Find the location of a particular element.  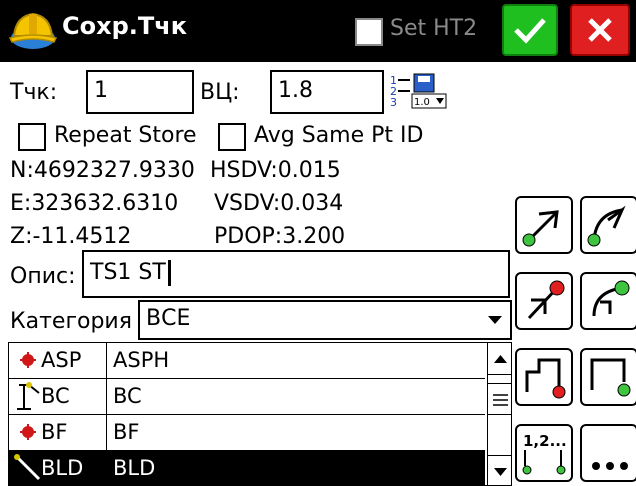

checkmark-icon is located at coordinates (530, 31).